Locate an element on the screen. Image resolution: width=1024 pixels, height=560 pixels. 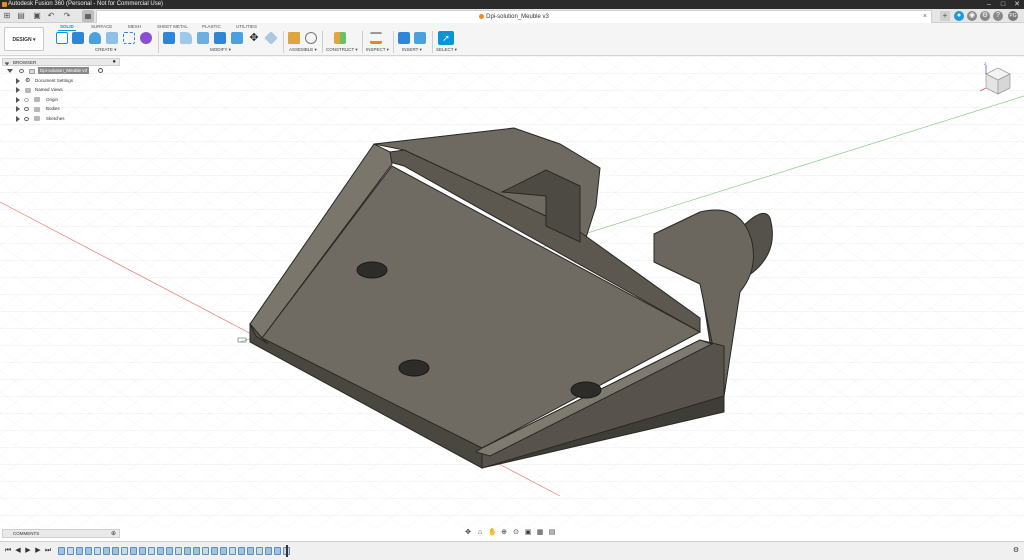
browser-item-document-settings: ⚙ Document Settings is located at coordinates (61, 81).